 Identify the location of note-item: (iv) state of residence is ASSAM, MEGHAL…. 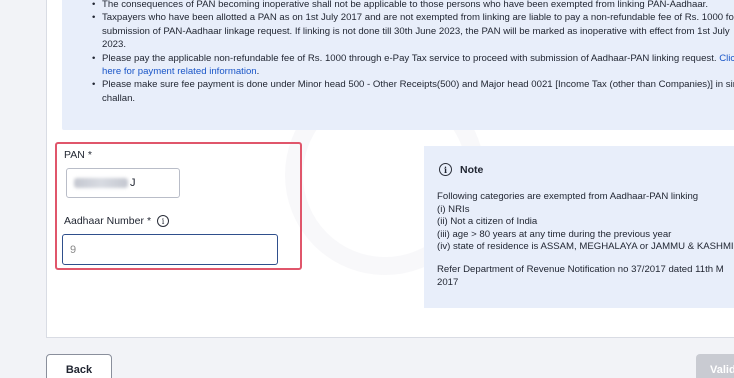
(585, 247).